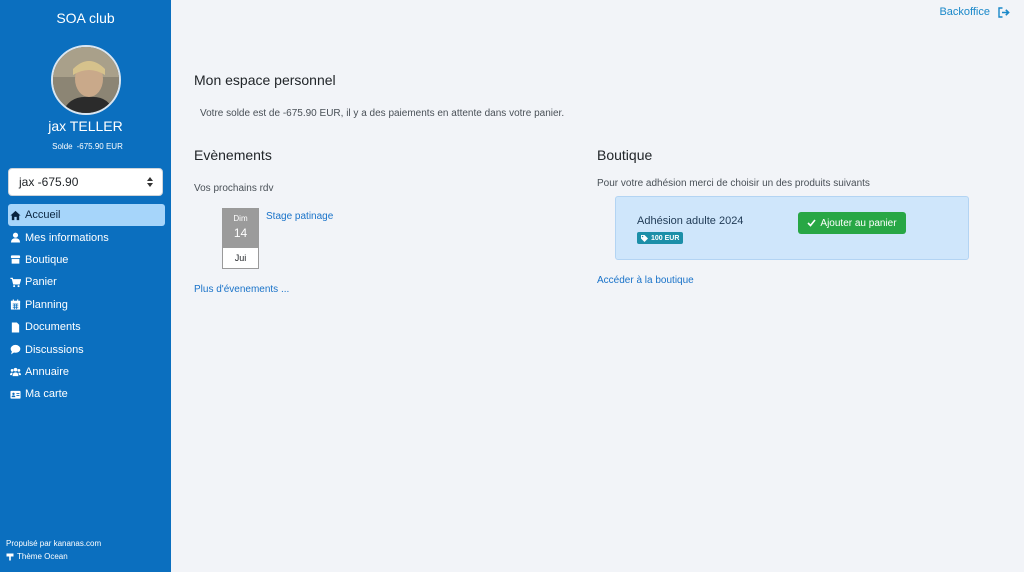  What do you see at coordinates (15, 372) in the screenshot?
I see `users-icon` at bounding box center [15, 372].